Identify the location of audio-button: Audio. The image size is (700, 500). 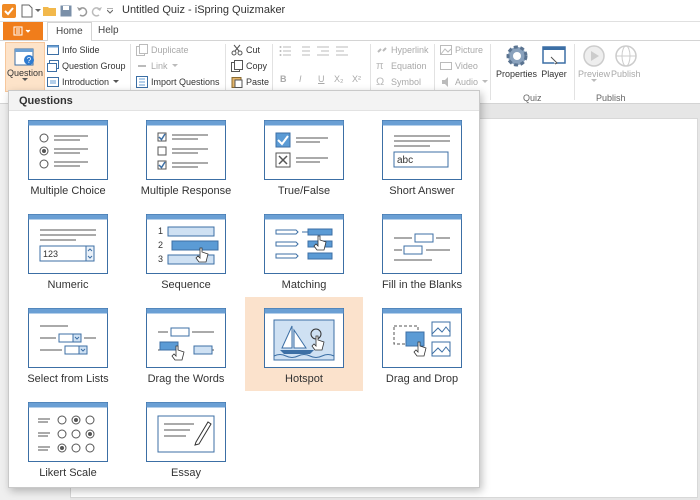
(464, 82).